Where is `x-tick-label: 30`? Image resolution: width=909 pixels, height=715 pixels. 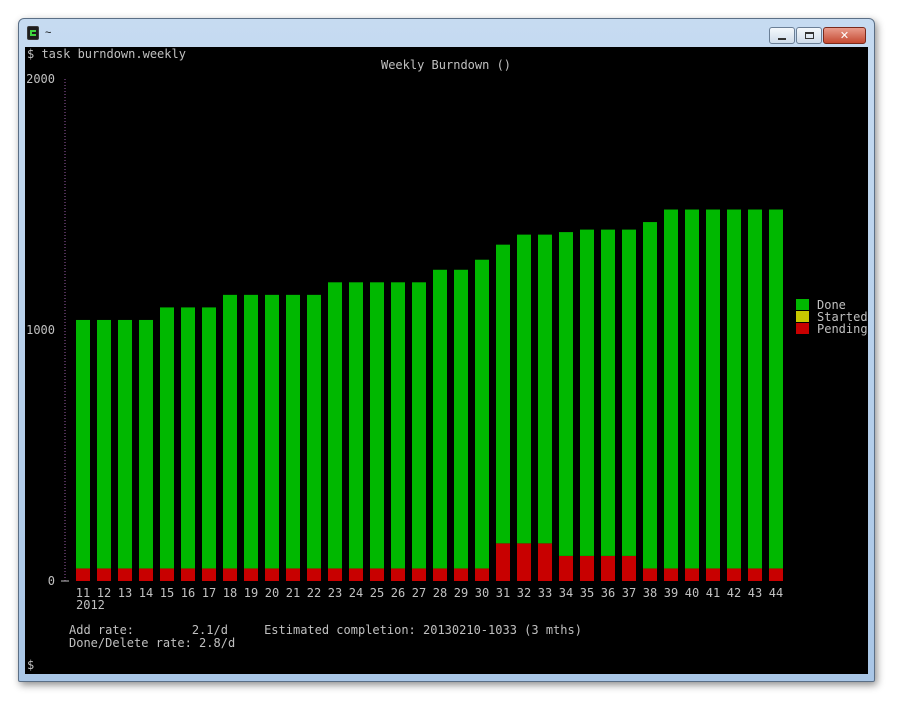
x-tick-label: 30 is located at coordinates (482, 593).